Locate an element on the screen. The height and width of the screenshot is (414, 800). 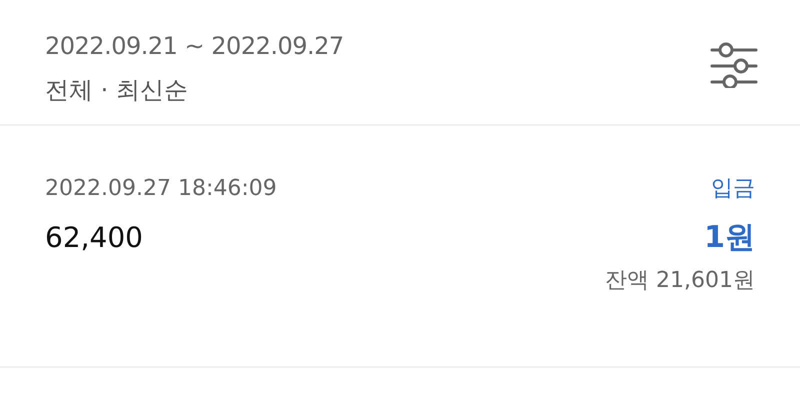
date-range: 2022.09.21 ~ 2022.09.27 is located at coordinates (194, 46).